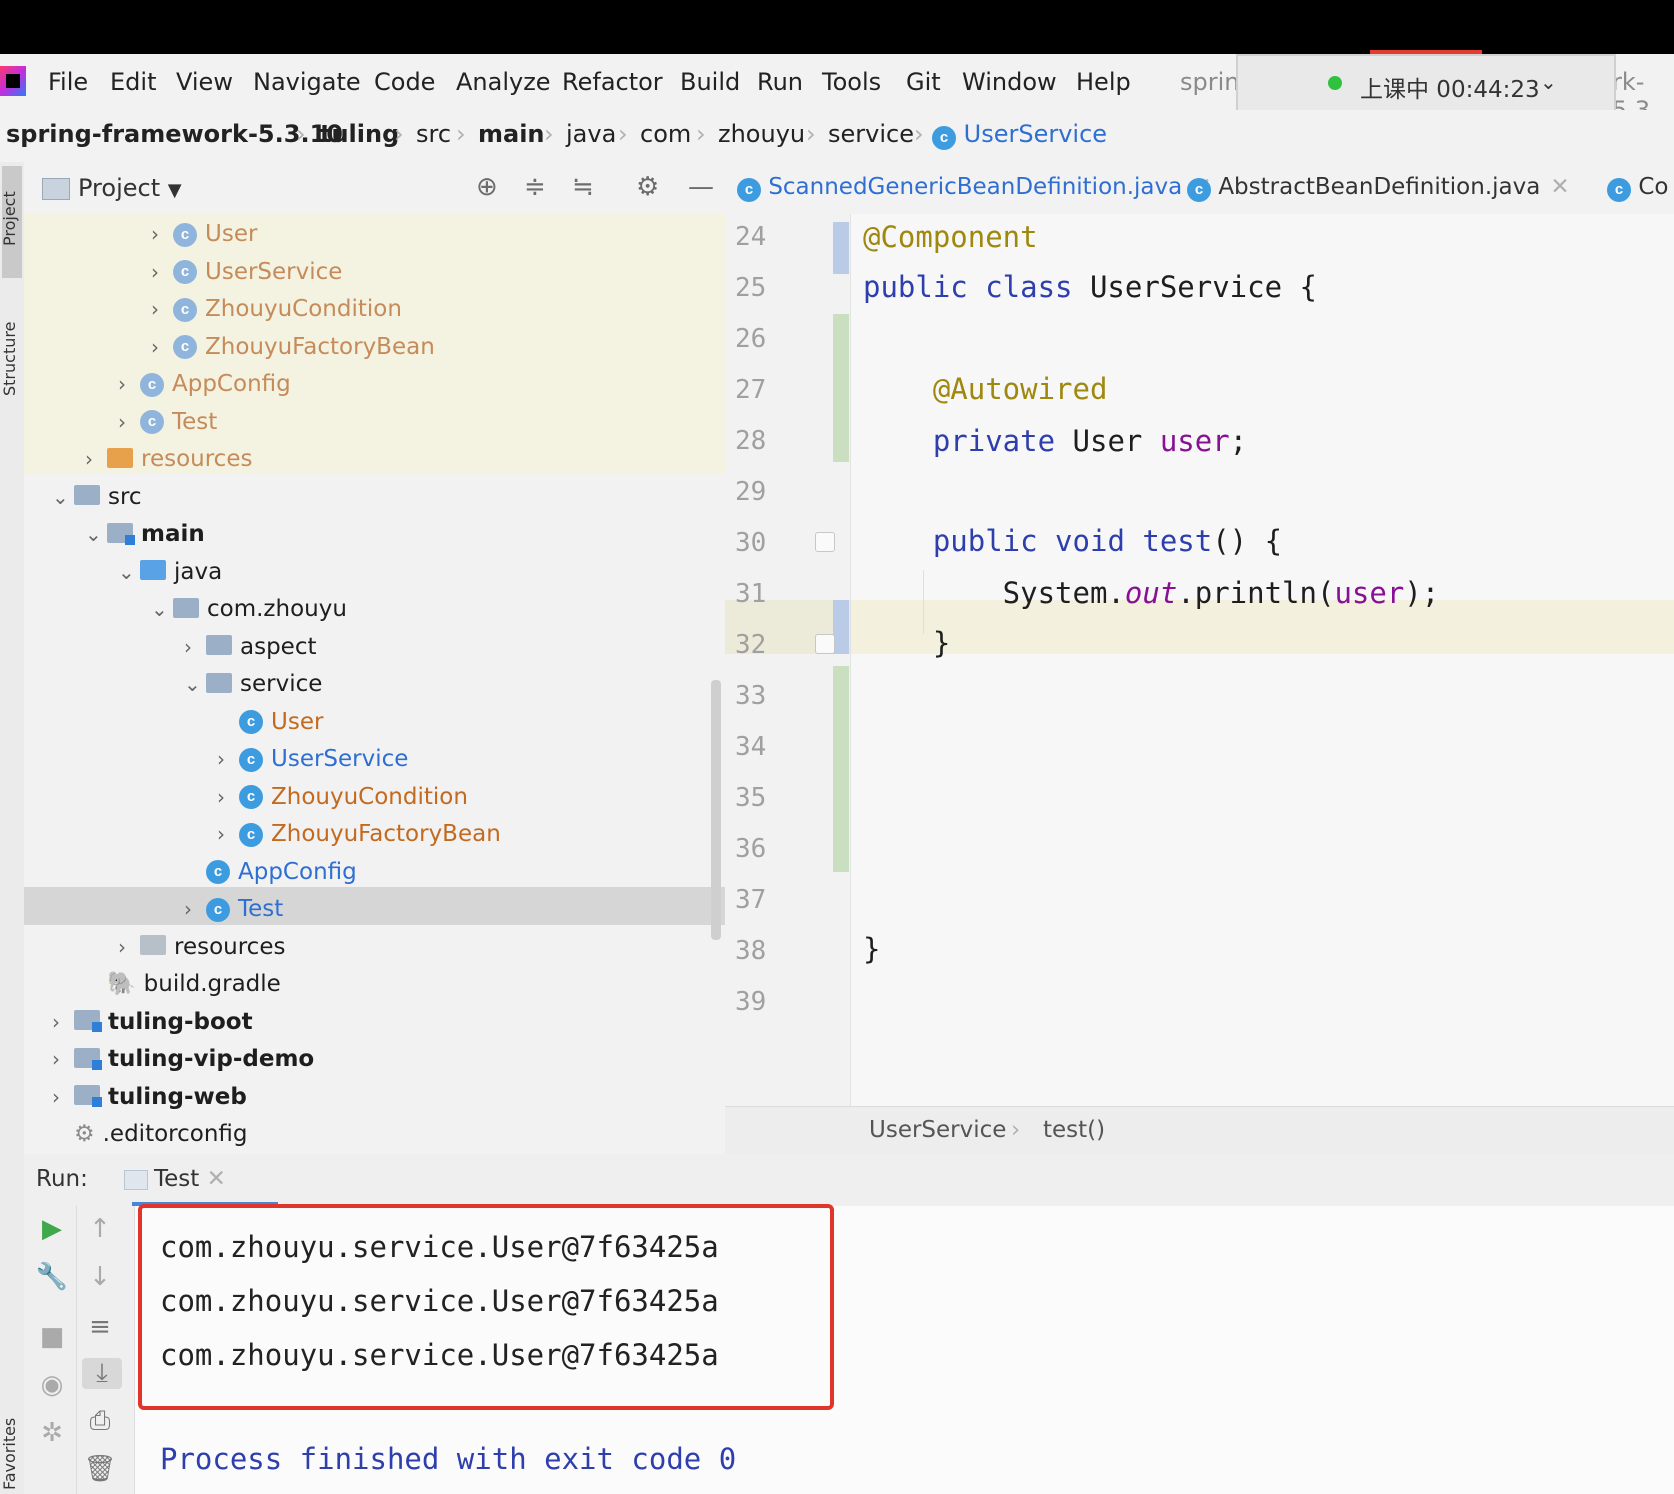 This screenshot has height=1494, width=1674. I want to click on editor-crumb-class: UserService, so click(937, 1130).